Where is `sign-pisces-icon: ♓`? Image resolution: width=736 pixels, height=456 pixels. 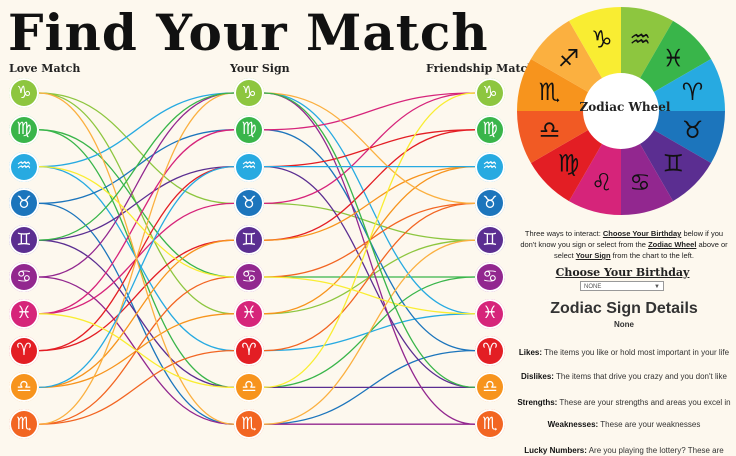 sign-pisces-icon: ♓ is located at coordinates (249, 313).